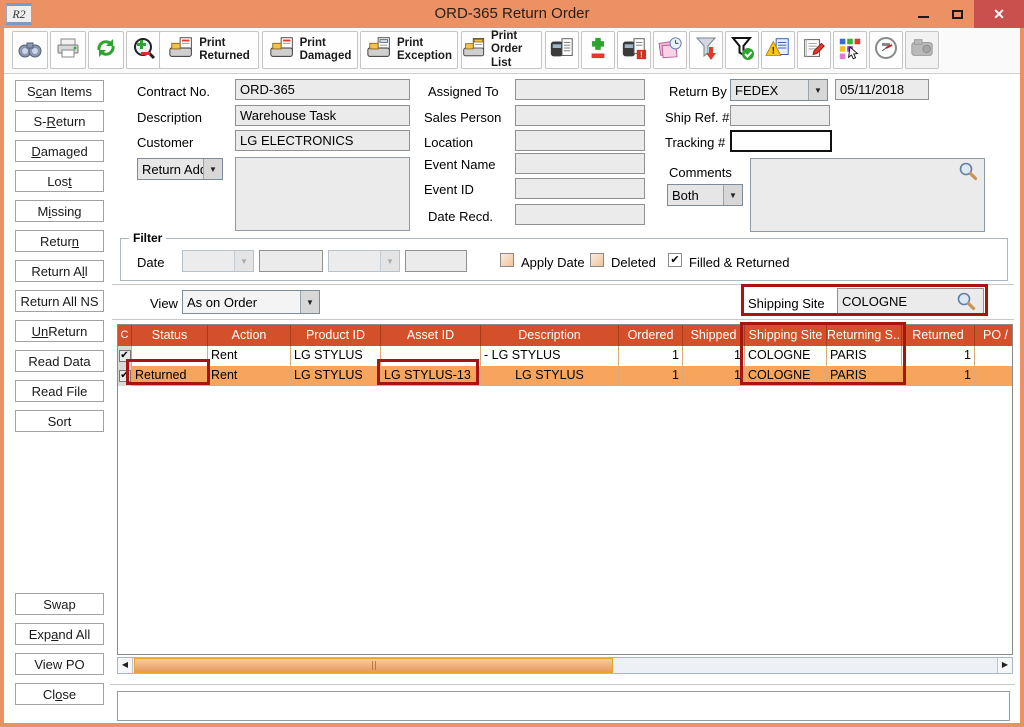 The height and width of the screenshot is (727, 1024). Describe the element at coordinates (144, 50) in the screenshot. I see `zoom-button` at that location.